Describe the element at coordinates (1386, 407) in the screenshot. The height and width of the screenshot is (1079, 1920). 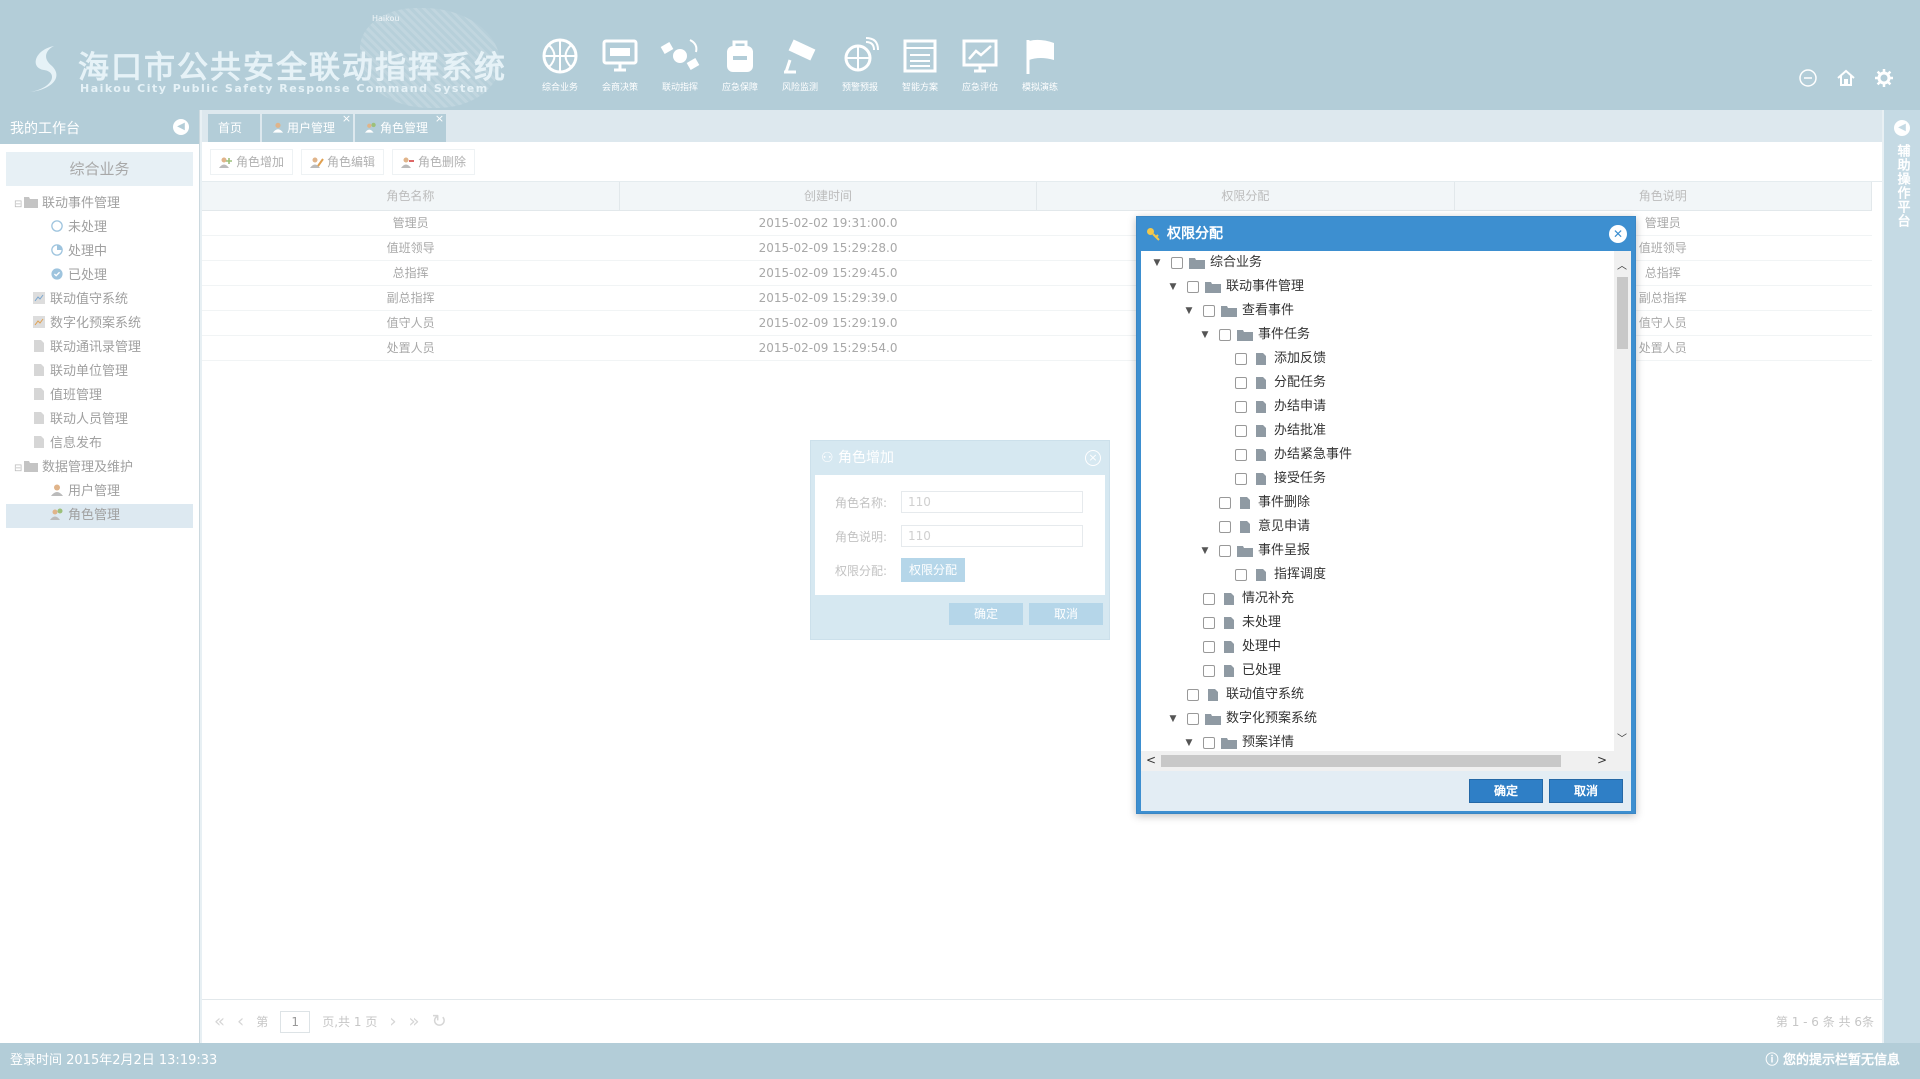
I see `permission-tree-node: 办结申请` at that location.